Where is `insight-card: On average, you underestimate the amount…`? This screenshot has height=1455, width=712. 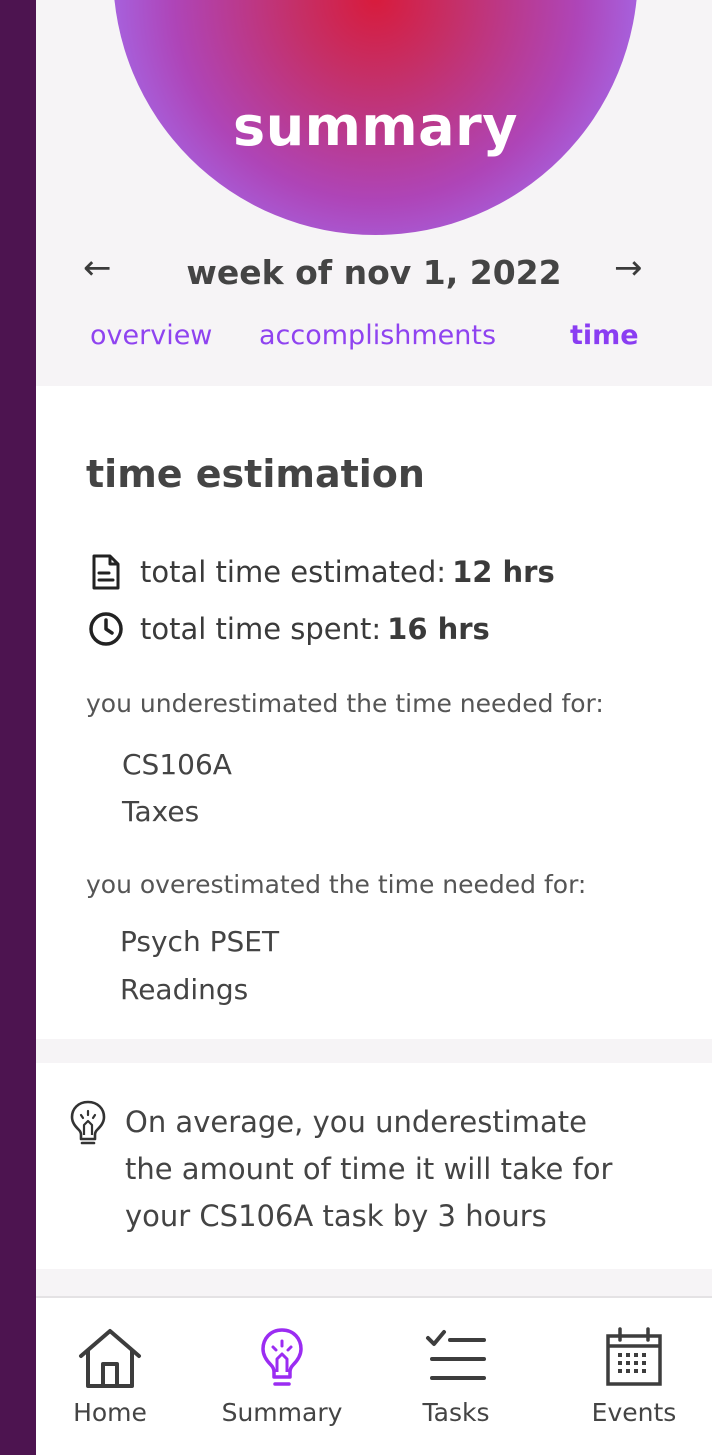 insight-card: On average, you underestimate the amount… is located at coordinates (374, 1166).